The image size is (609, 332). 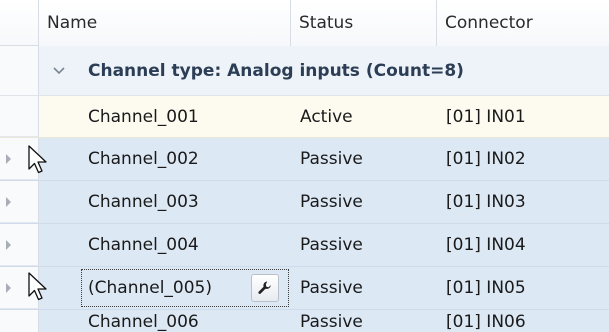 What do you see at coordinates (165, 23) in the screenshot?
I see `column-header-name: Name` at bounding box center [165, 23].